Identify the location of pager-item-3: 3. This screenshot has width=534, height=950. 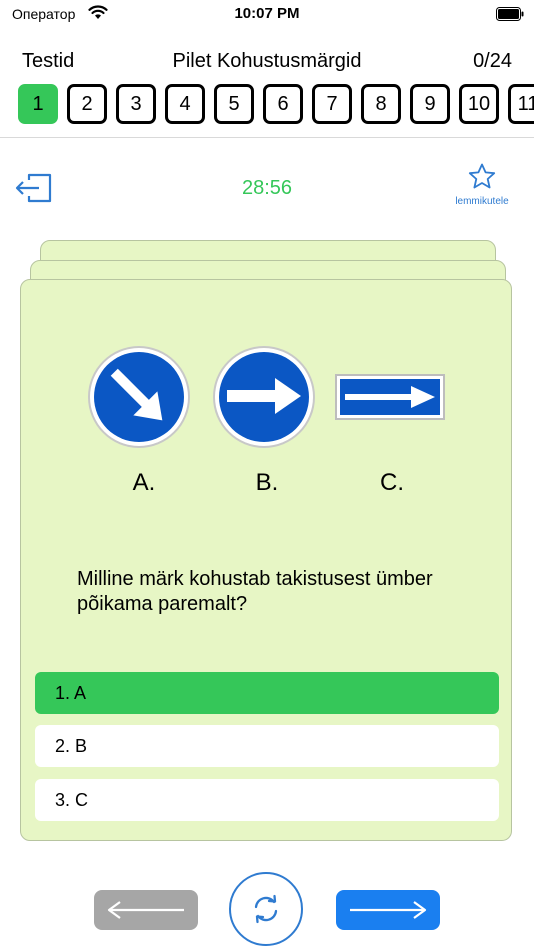
(136, 104).